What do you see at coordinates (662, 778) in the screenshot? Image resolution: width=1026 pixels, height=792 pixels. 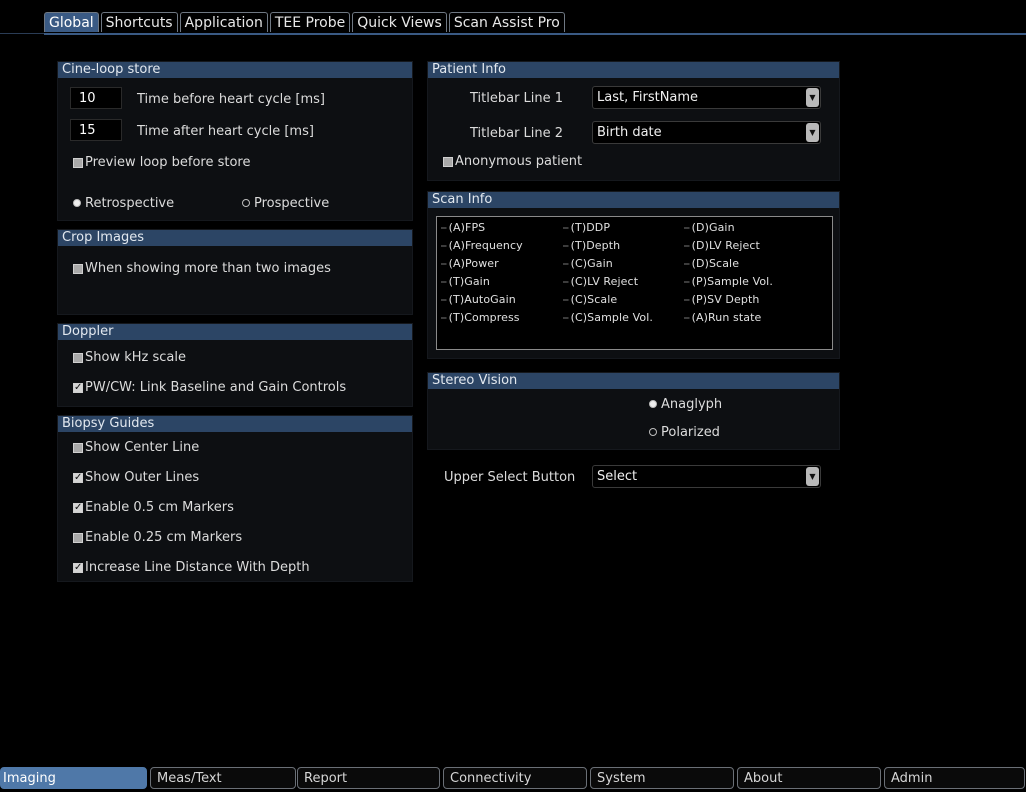 I see `tab-system: System` at bounding box center [662, 778].